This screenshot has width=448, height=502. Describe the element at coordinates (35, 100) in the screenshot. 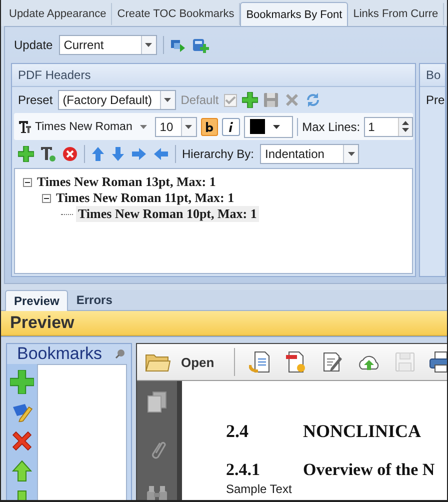

I see `preset-label: Preset` at that location.